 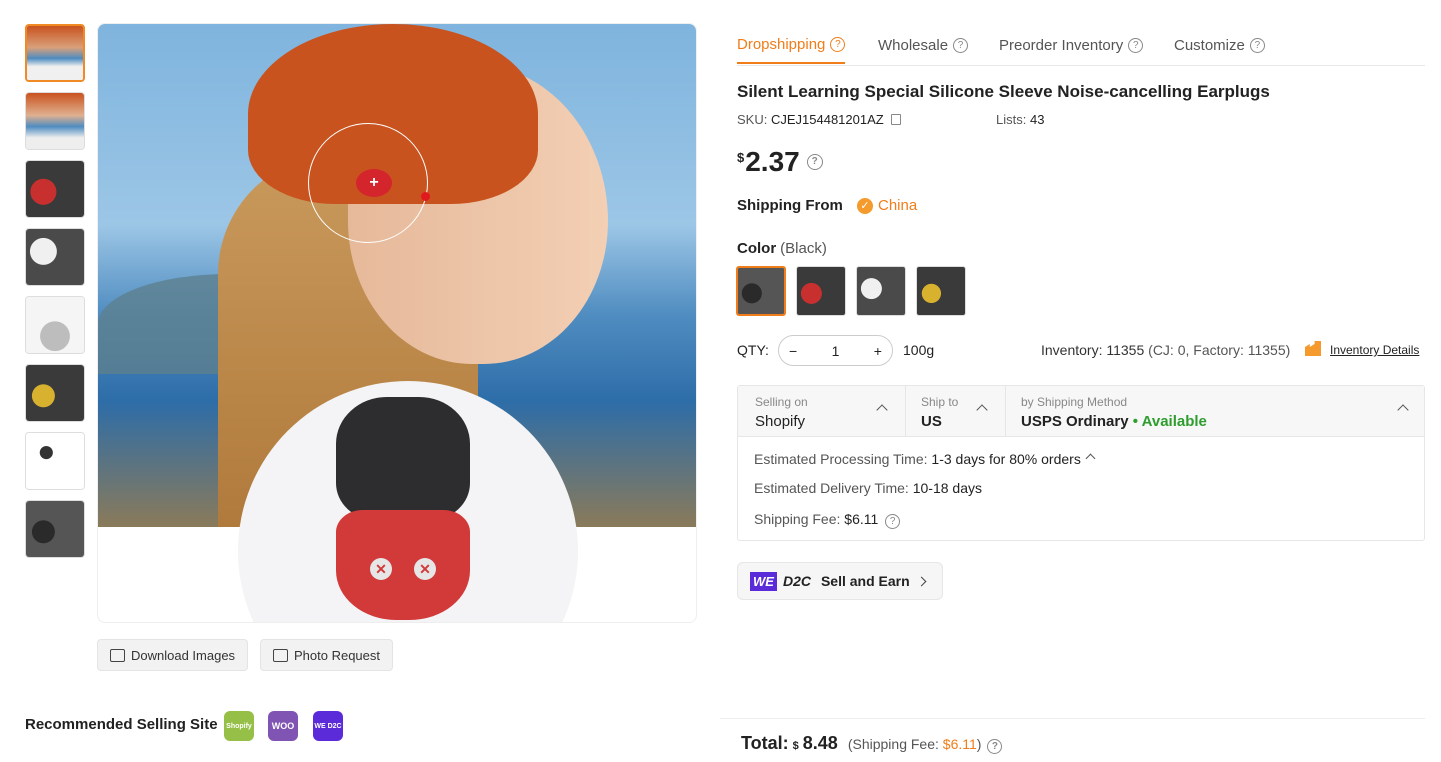 I want to click on download-images-button: Download Images, so click(x=173, y=655).